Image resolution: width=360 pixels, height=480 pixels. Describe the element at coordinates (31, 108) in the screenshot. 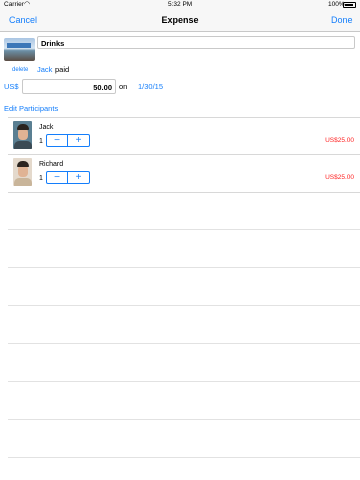

I see `edit-participants-button: Edit Participants` at that location.